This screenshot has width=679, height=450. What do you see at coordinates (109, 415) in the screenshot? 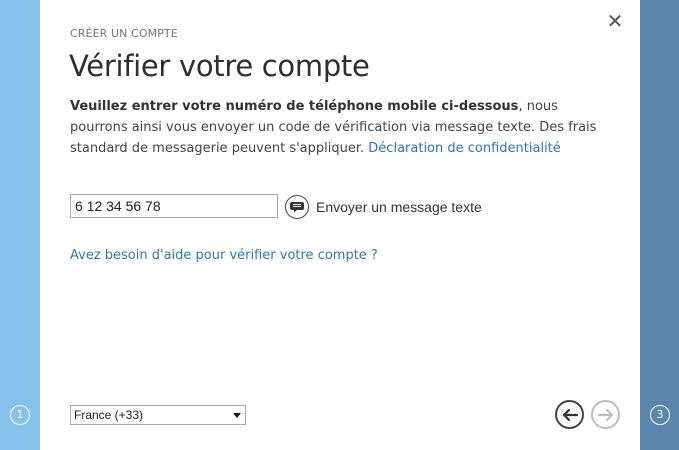
I see `country-code-value: France (+33)` at bounding box center [109, 415].